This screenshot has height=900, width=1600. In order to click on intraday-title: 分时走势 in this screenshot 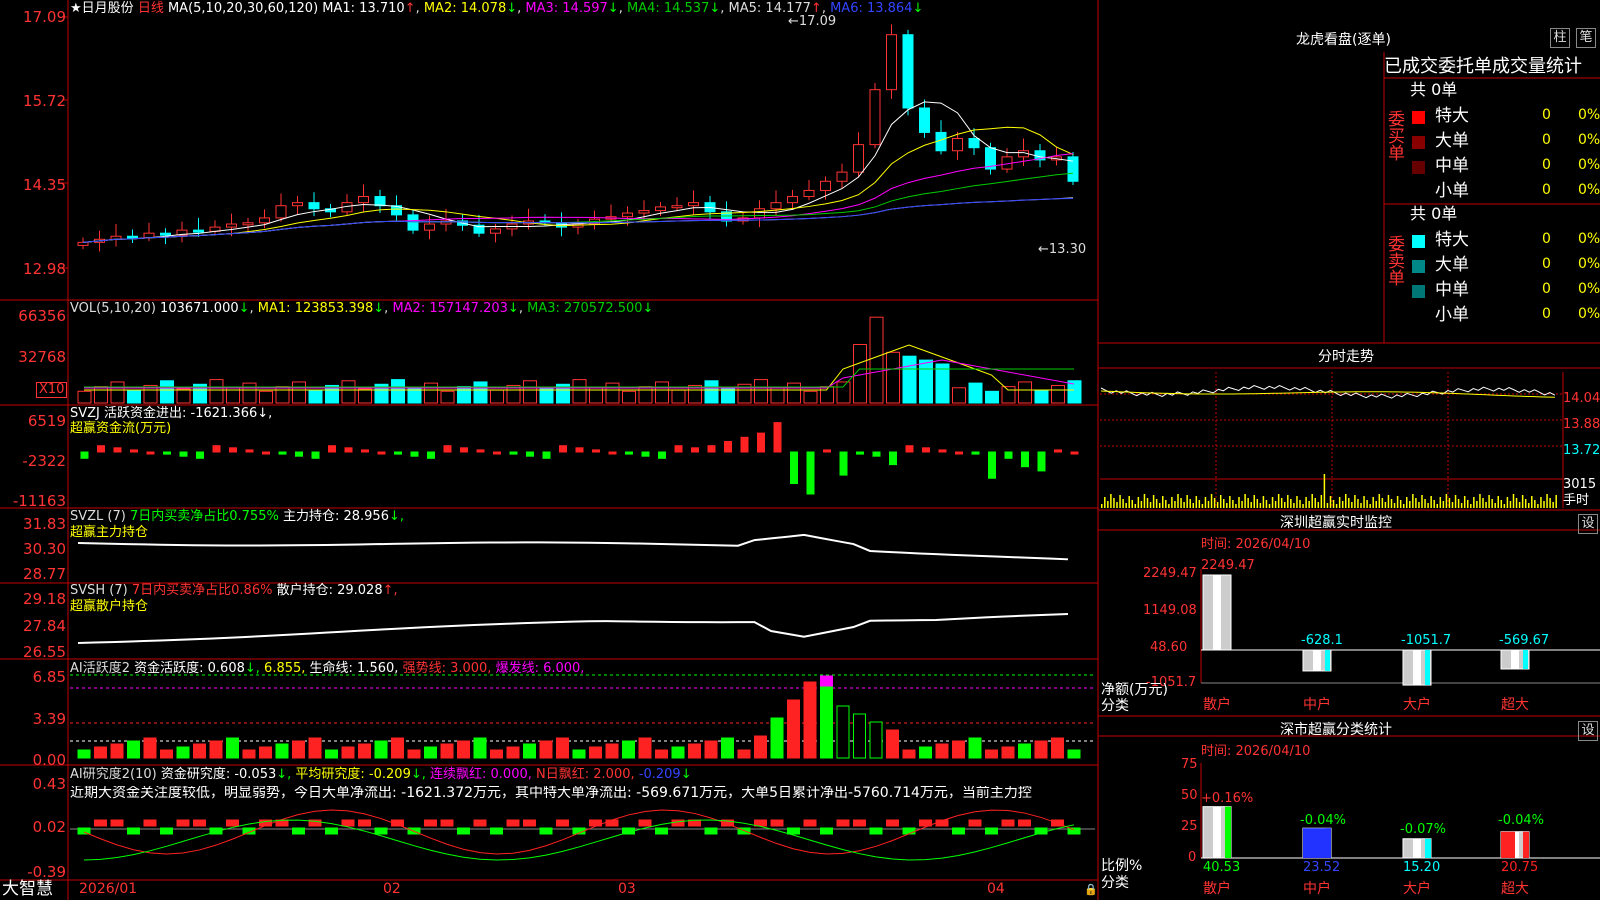, I will do `click(1346, 357)`.